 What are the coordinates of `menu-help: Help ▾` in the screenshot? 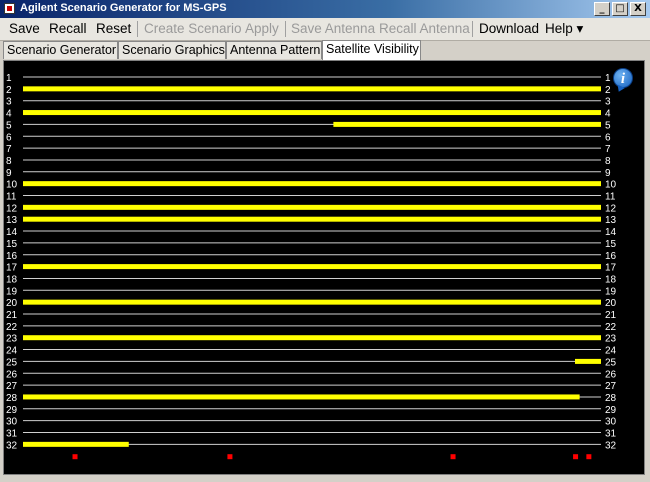 It's located at (564, 29).